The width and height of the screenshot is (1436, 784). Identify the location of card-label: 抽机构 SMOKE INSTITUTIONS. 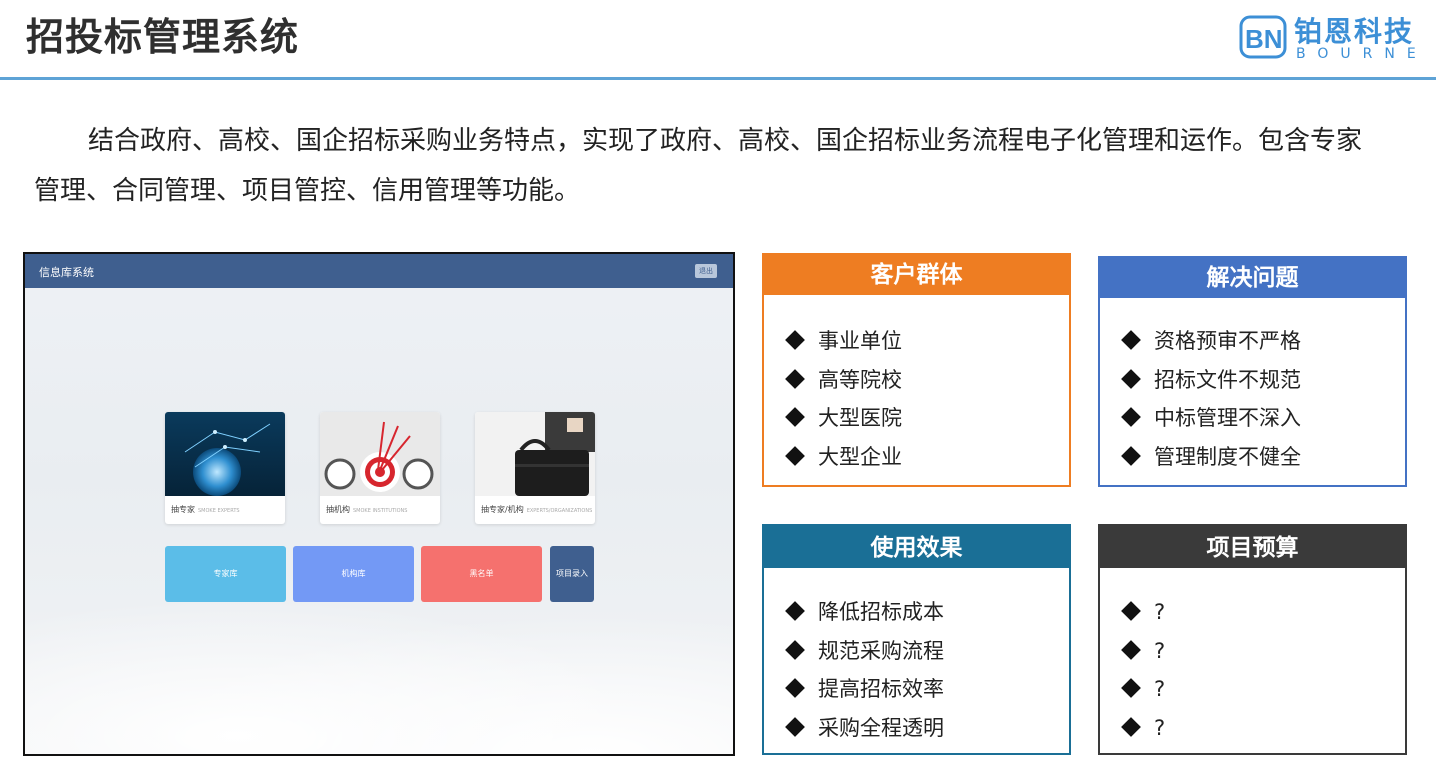
(366, 509).